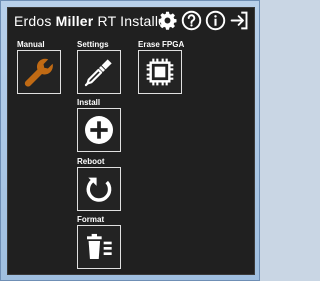  I want to click on reboot-icon, so click(99, 189).